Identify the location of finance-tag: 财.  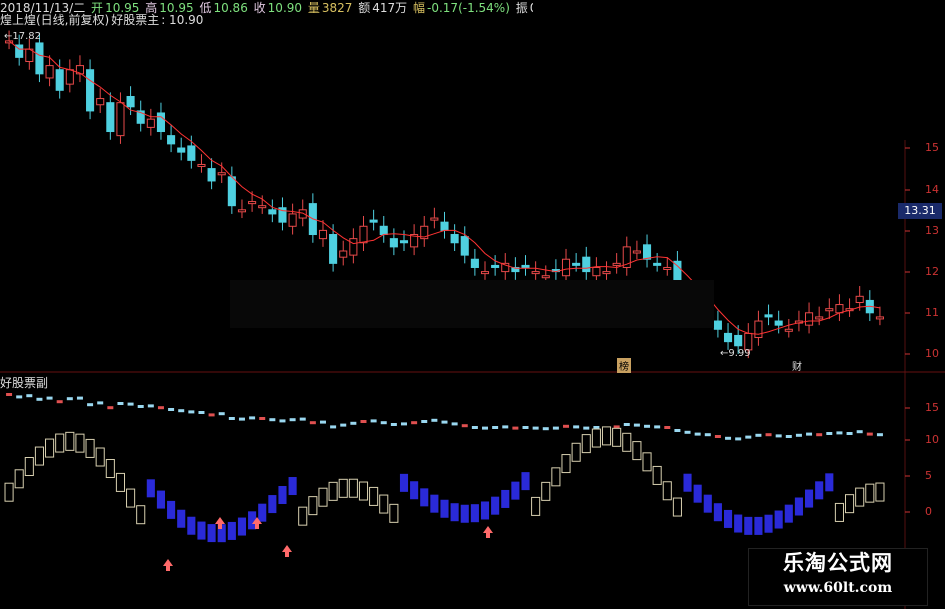
(797, 365).